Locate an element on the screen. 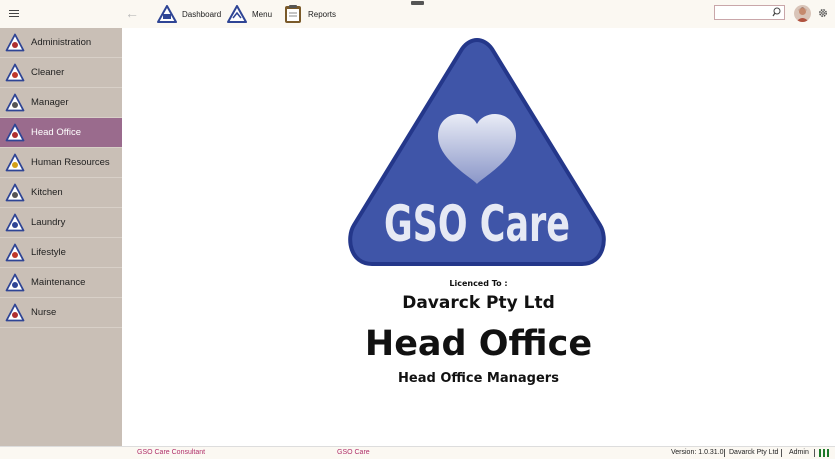 This screenshot has height=459, width=835. menu-icon is located at coordinates (237, 14).